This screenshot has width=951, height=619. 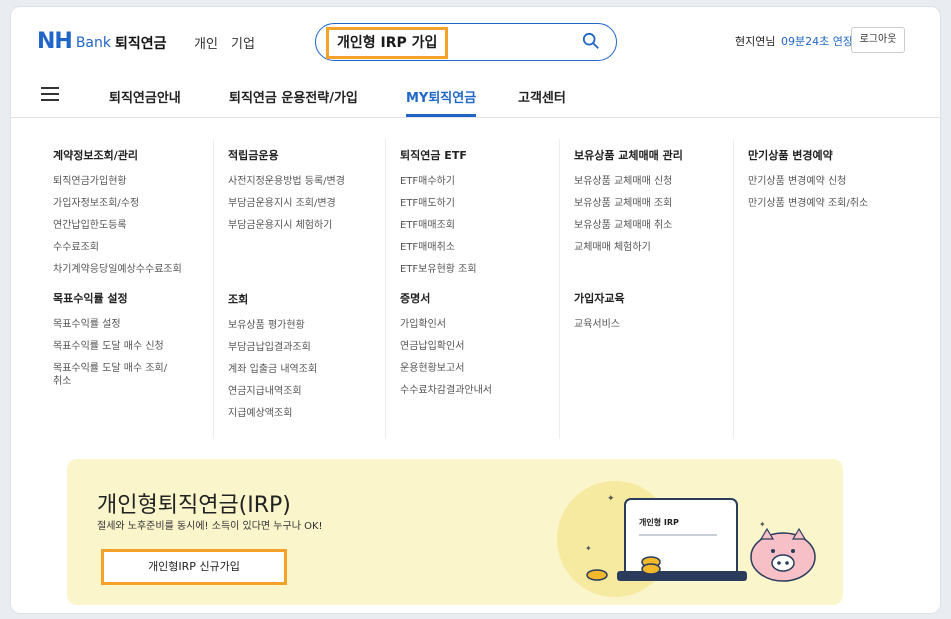 I want to click on menu-group-title: 가입자교육, so click(x=599, y=298).